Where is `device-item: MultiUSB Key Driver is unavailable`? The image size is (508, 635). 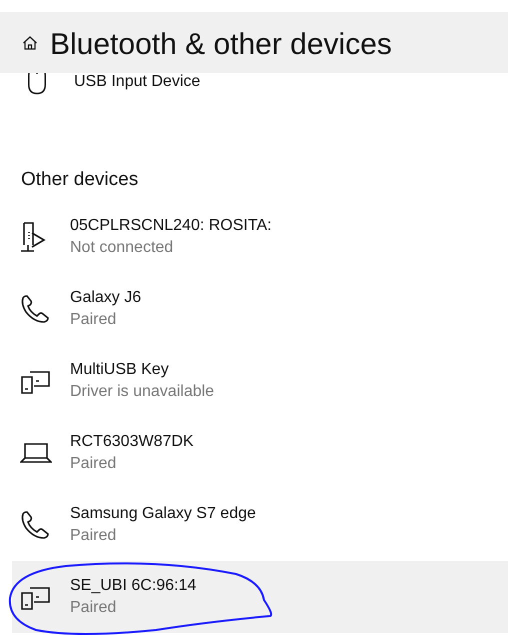
device-item: MultiUSB Key Driver is unavailable is located at coordinates (260, 381).